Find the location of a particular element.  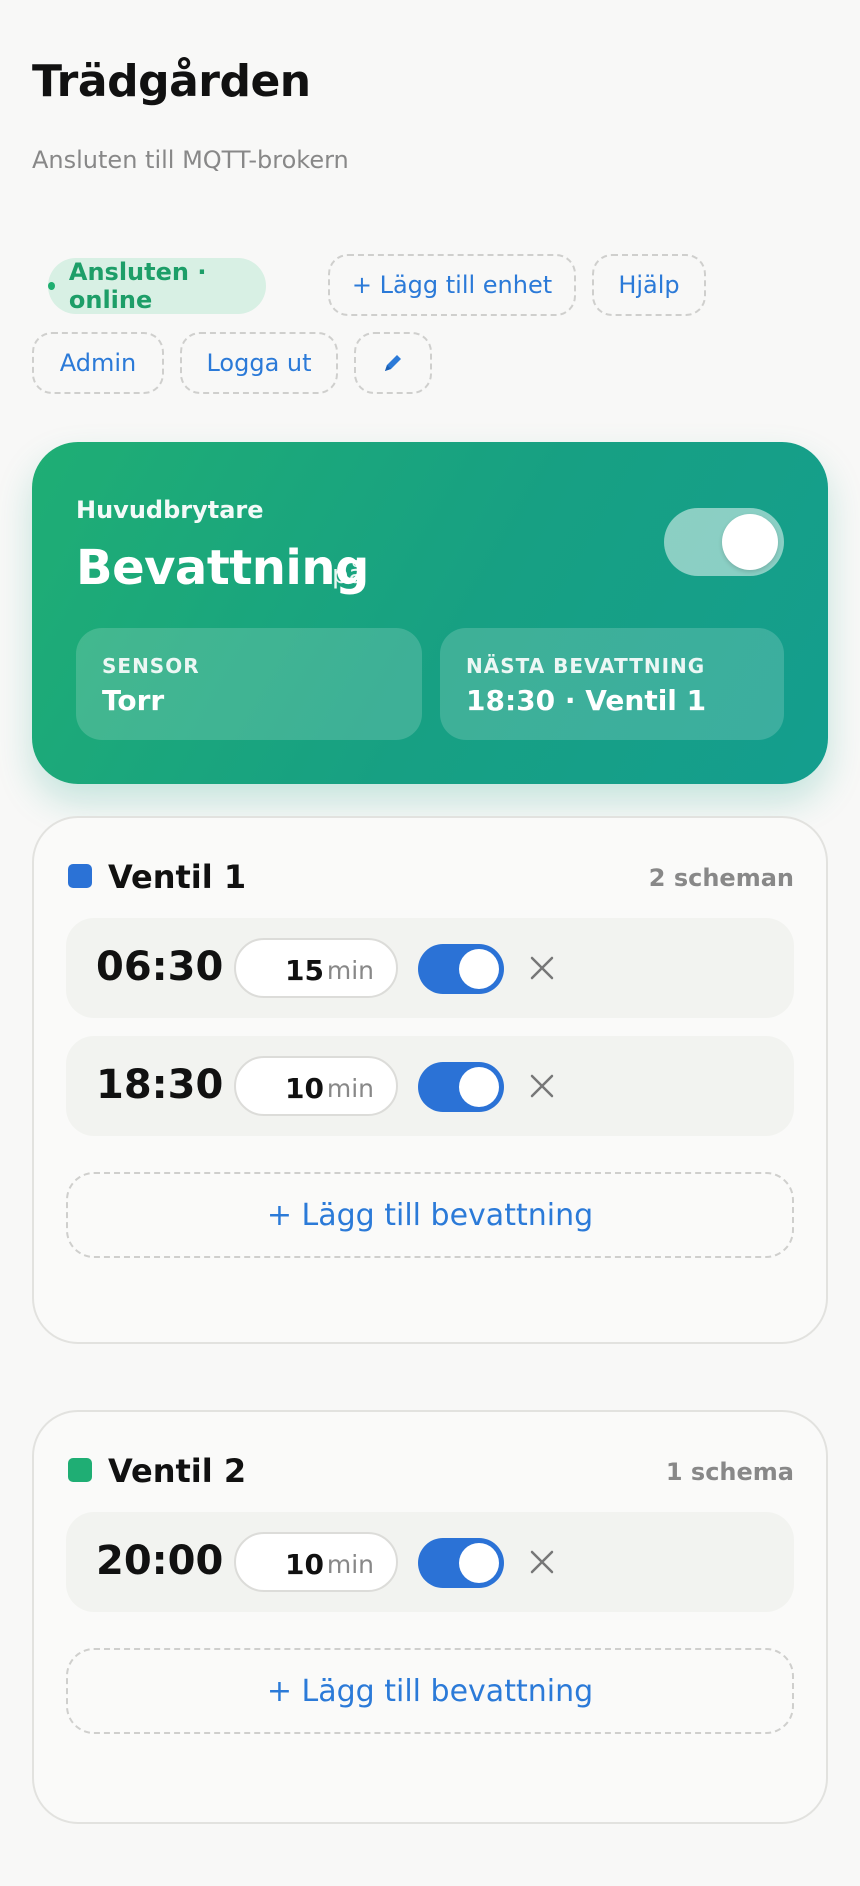

next-watering-tile: NÄSTA BEVATTNING 18:30 · Ventil 1 is located at coordinates (612, 684).